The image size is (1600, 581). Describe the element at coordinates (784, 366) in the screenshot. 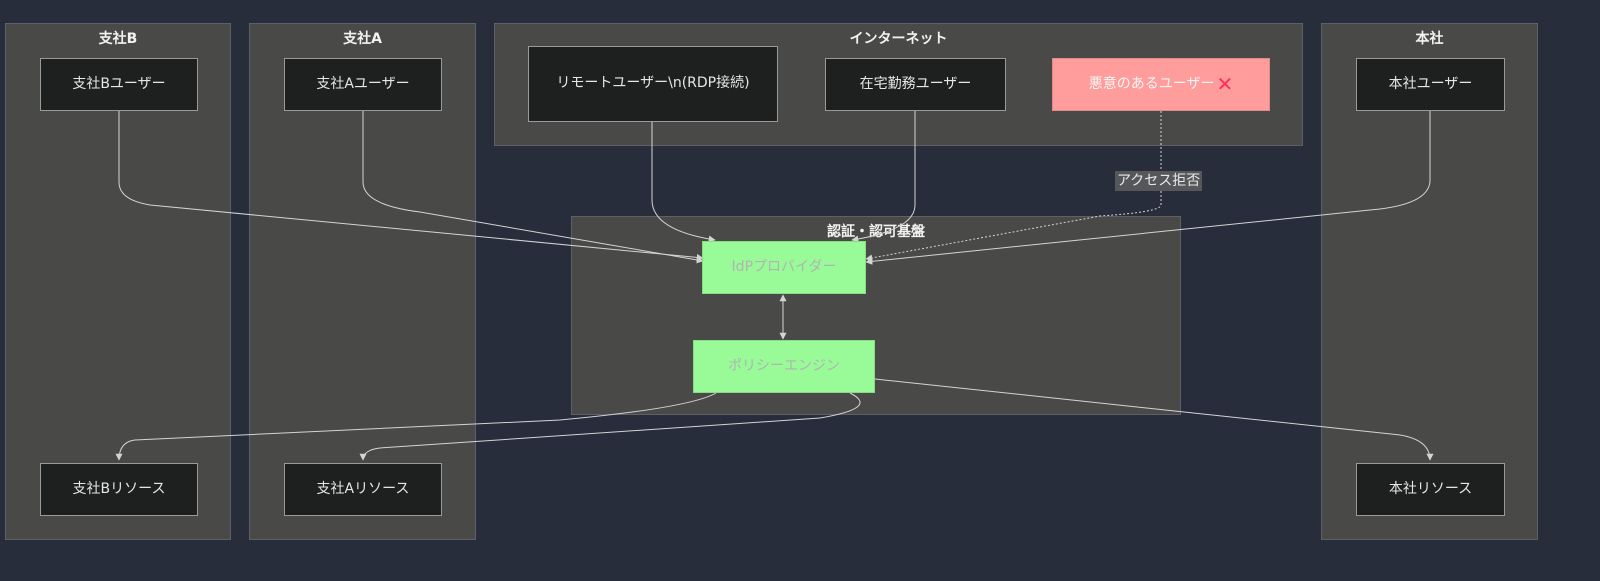

I see `node-policy-engine: ポリシーエンジン` at that location.